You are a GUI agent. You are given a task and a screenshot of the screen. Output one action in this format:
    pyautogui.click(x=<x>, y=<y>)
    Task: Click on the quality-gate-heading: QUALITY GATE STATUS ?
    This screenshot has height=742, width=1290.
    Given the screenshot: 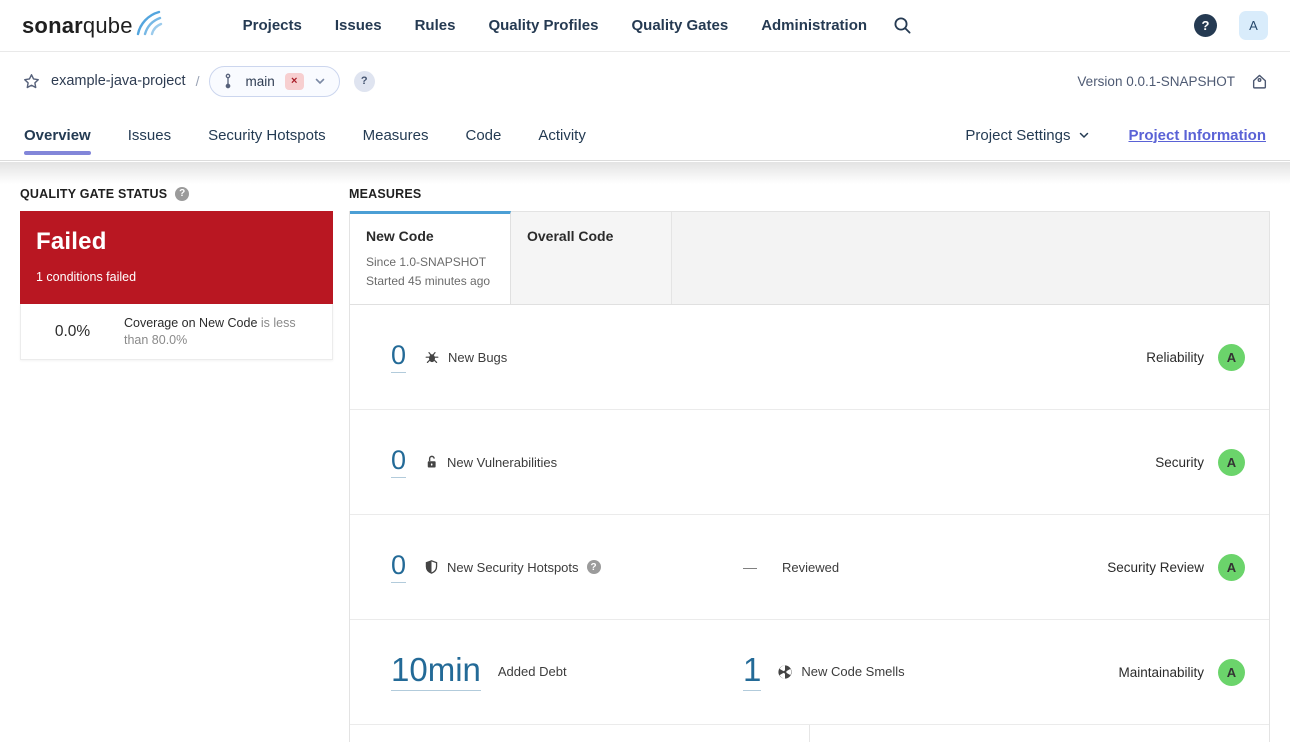 What is the action you would take?
    pyautogui.click(x=176, y=193)
    